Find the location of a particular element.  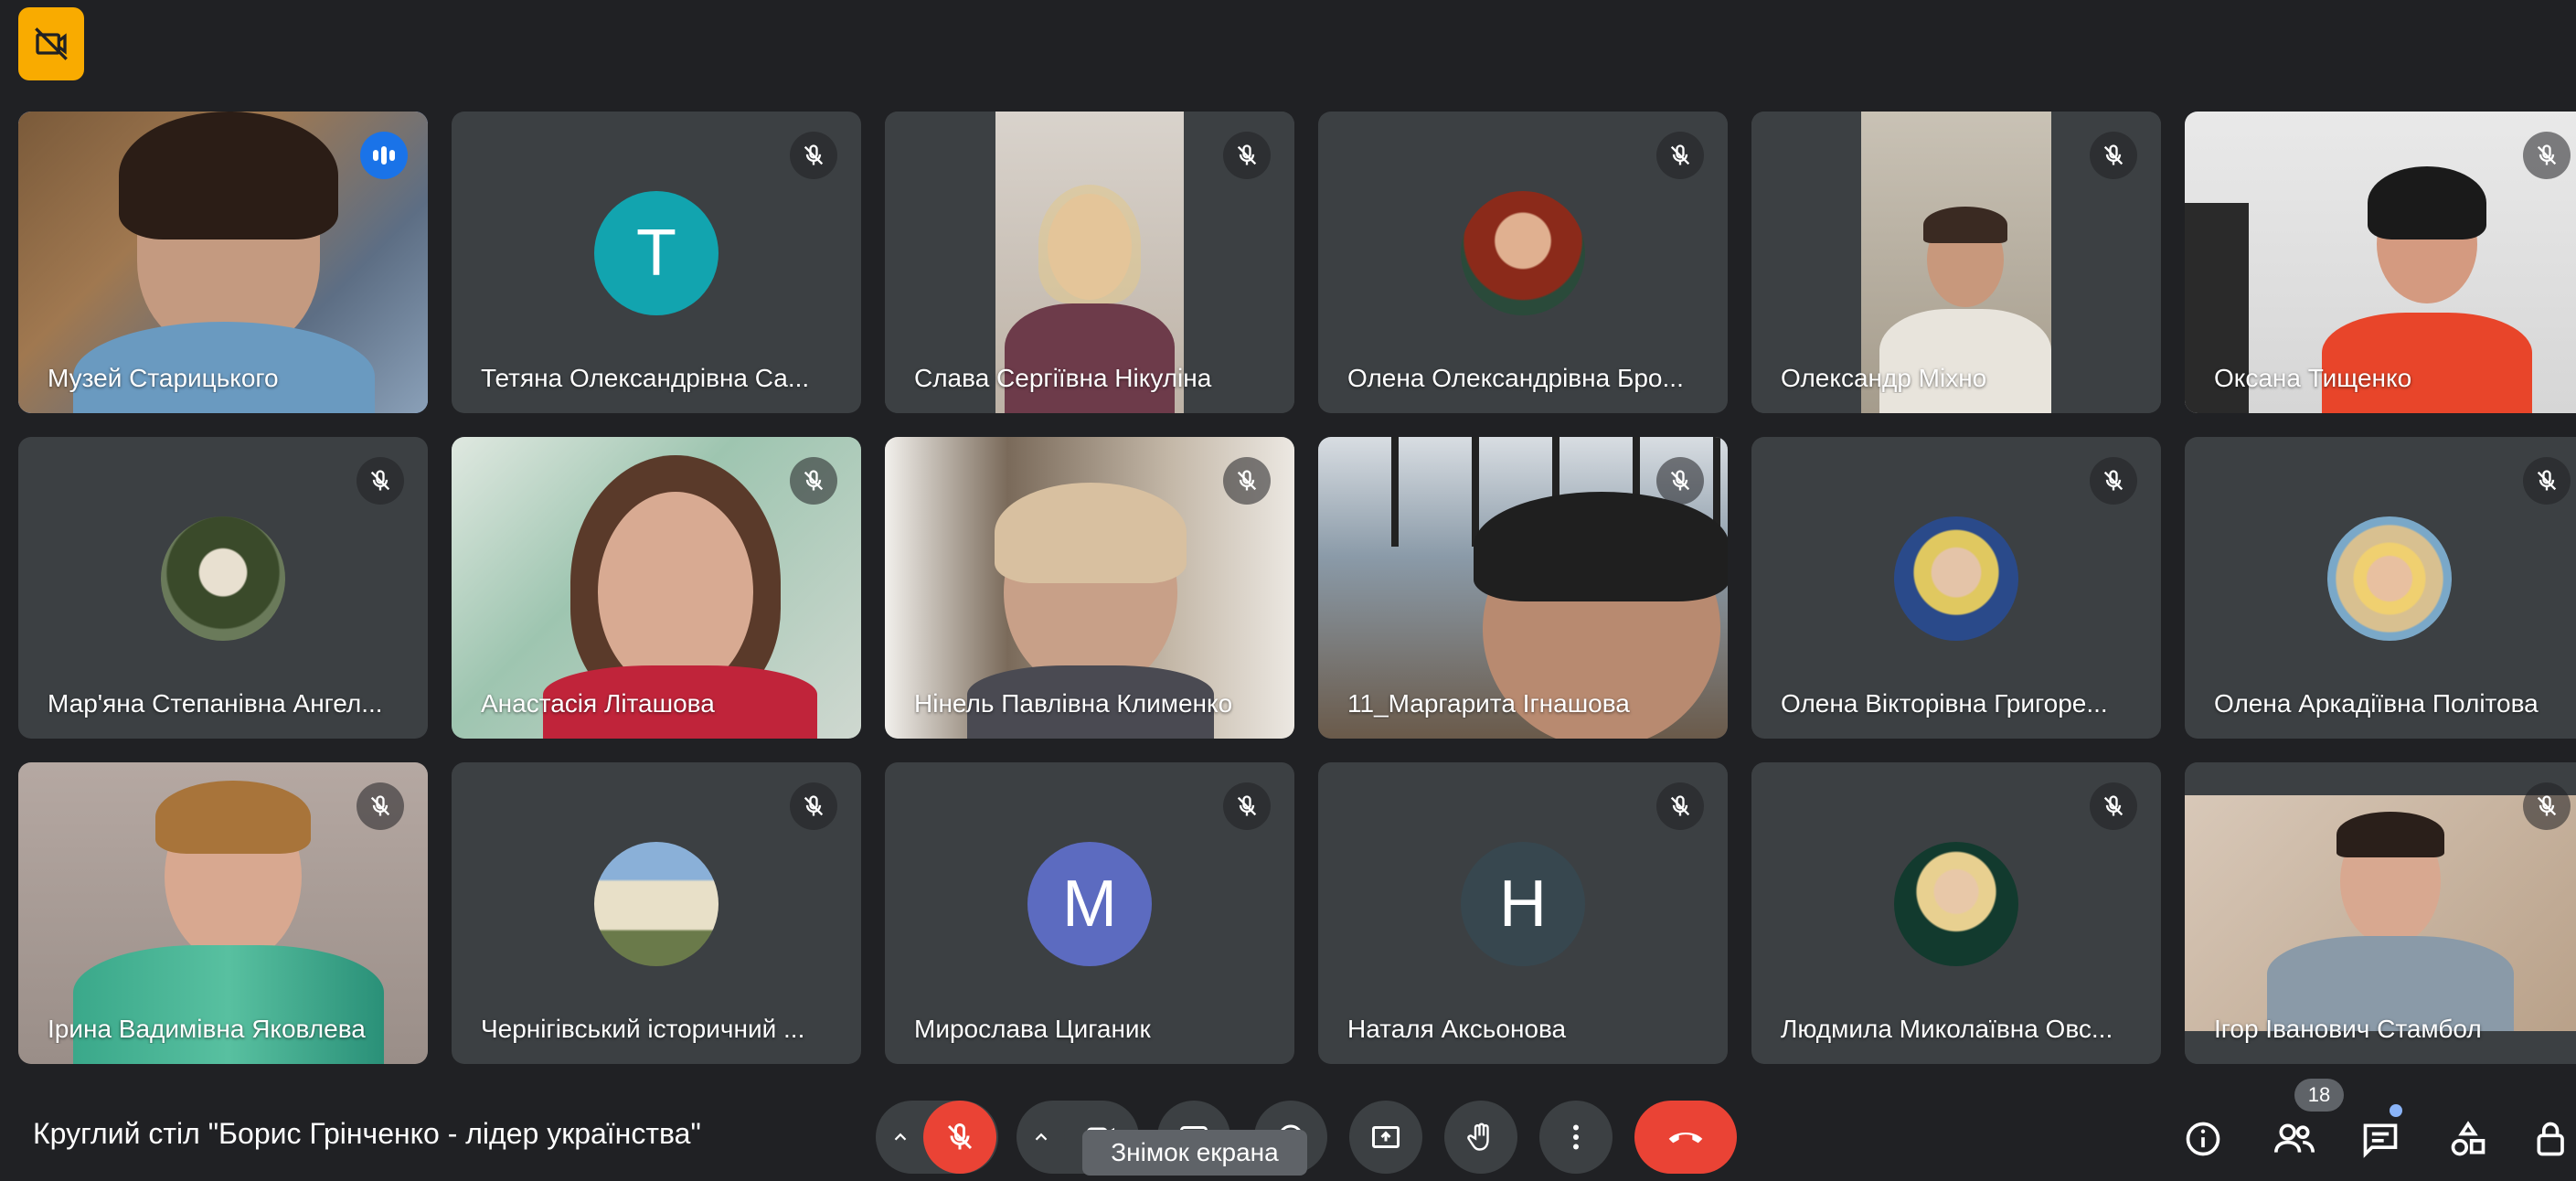

chat-button is located at coordinates (2381, 1139).